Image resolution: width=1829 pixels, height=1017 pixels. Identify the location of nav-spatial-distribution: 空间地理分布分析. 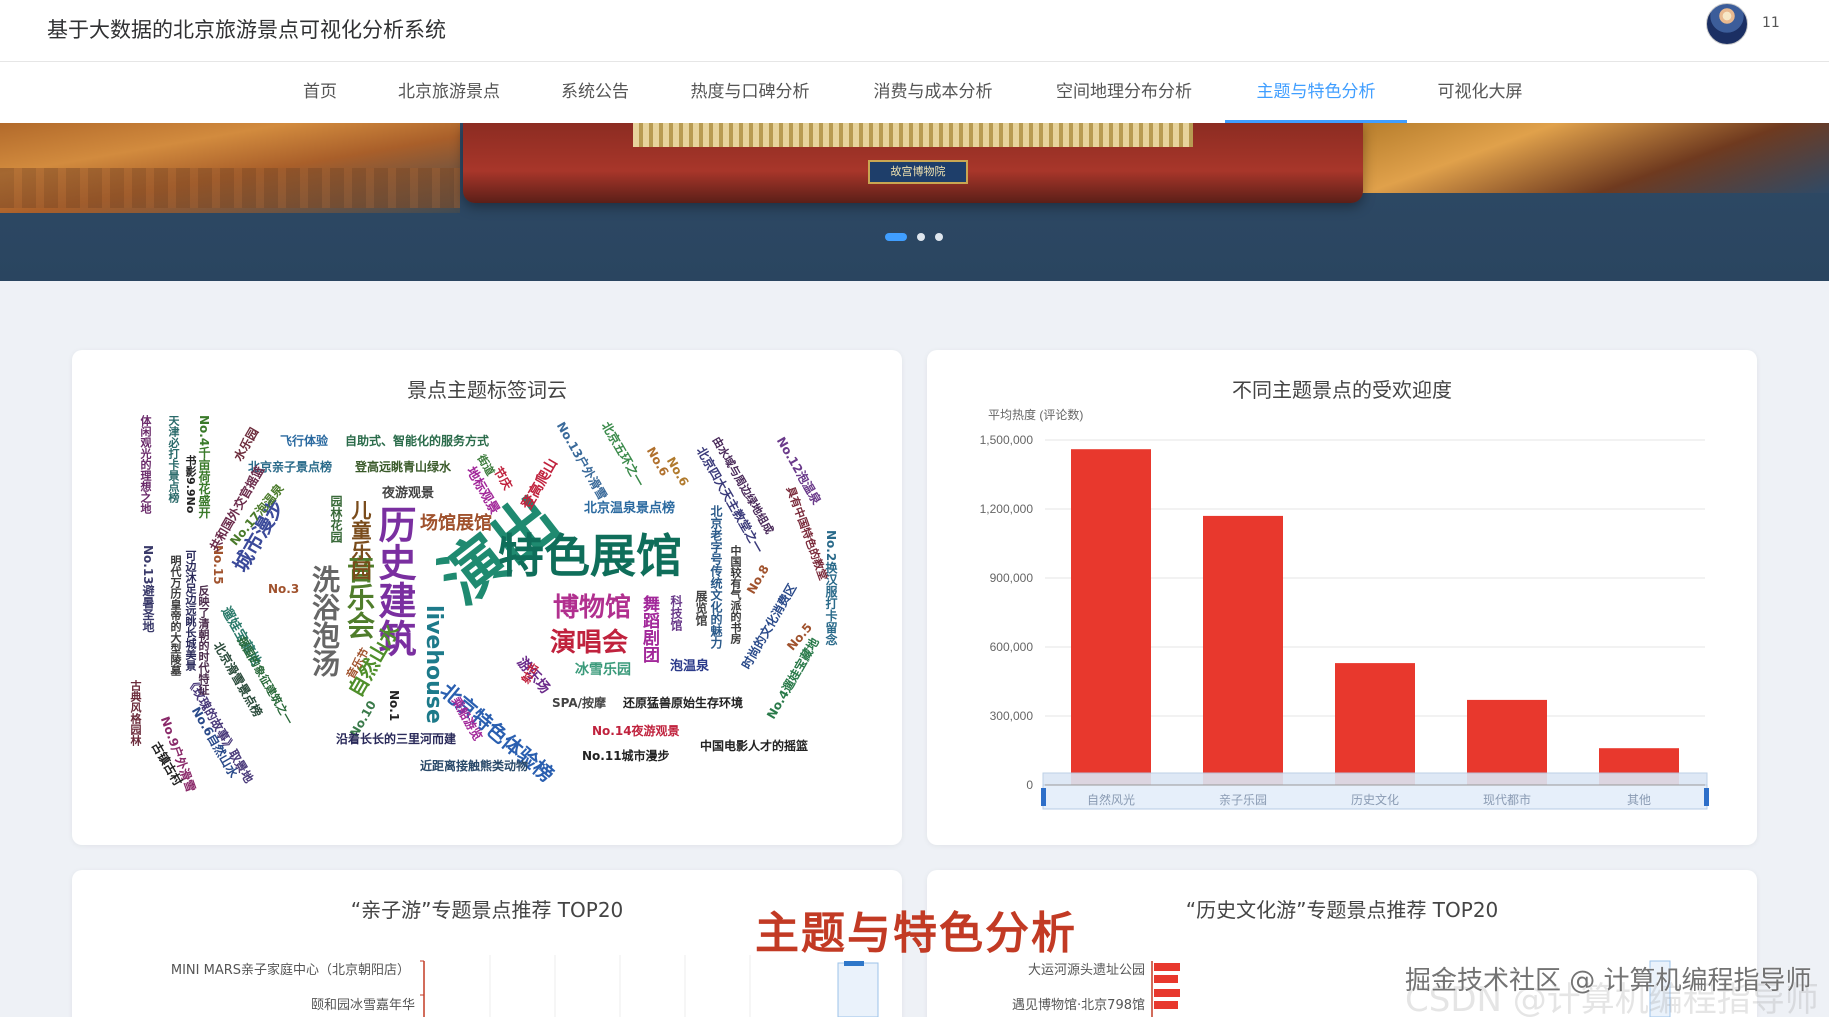
(1124, 92).